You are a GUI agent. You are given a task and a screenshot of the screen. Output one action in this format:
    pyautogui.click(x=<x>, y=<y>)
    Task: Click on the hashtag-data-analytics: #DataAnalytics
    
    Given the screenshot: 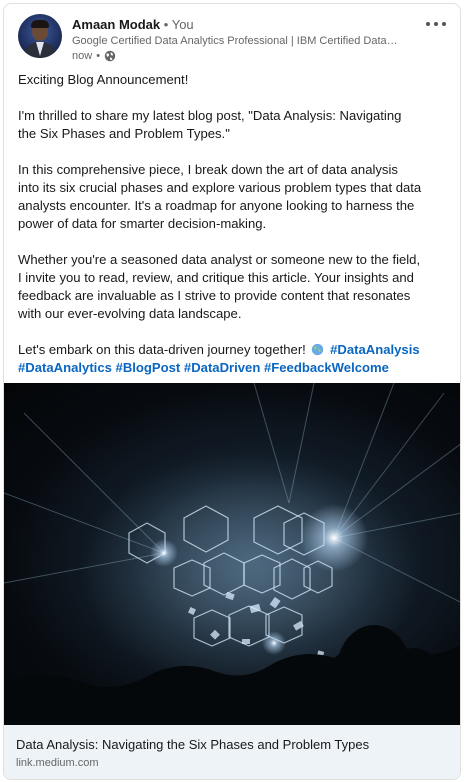 What is the action you would take?
    pyautogui.click(x=65, y=367)
    